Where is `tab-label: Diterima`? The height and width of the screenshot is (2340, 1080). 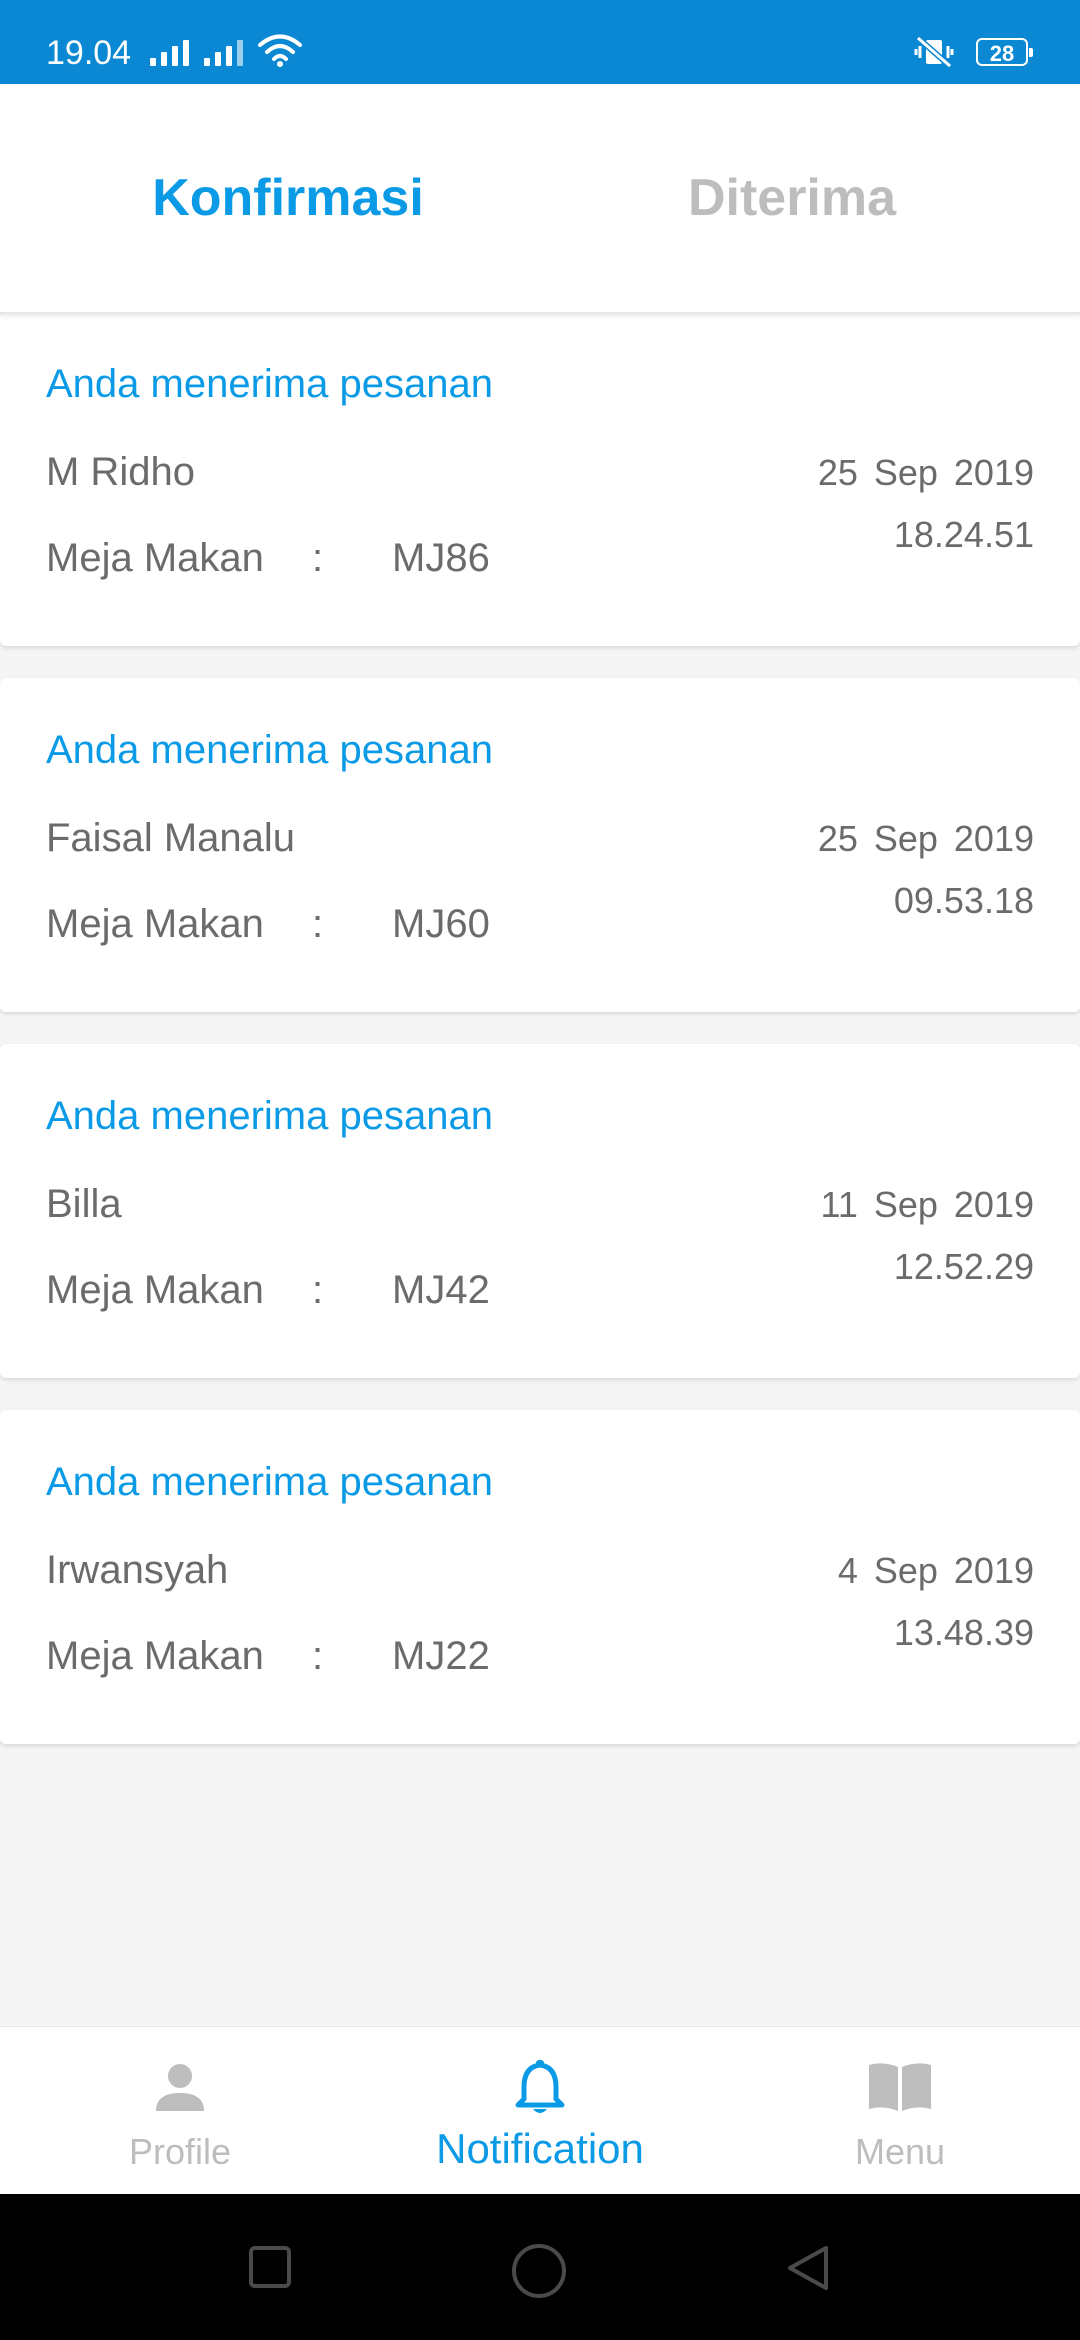
tab-label: Diterima is located at coordinates (792, 198).